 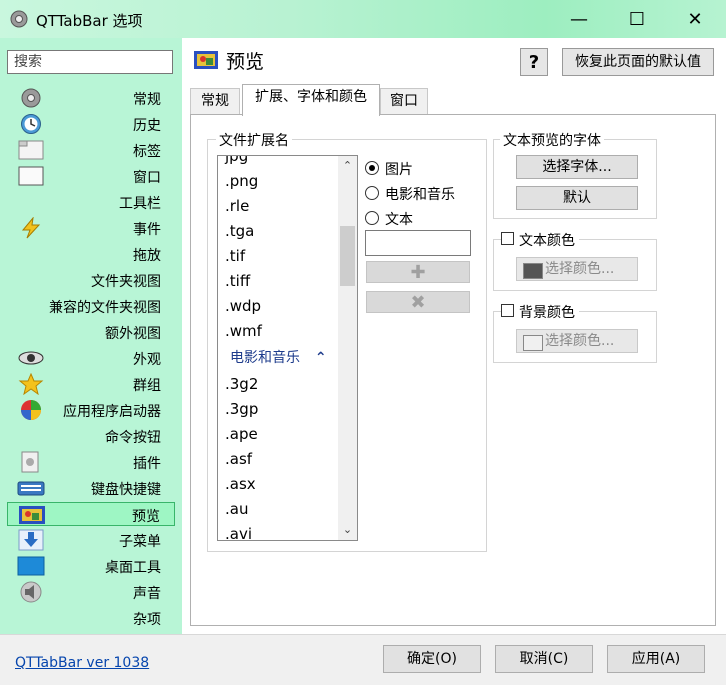 What do you see at coordinates (656, 659) in the screenshot?
I see `apply-button: 应用(A)` at bounding box center [656, 659].